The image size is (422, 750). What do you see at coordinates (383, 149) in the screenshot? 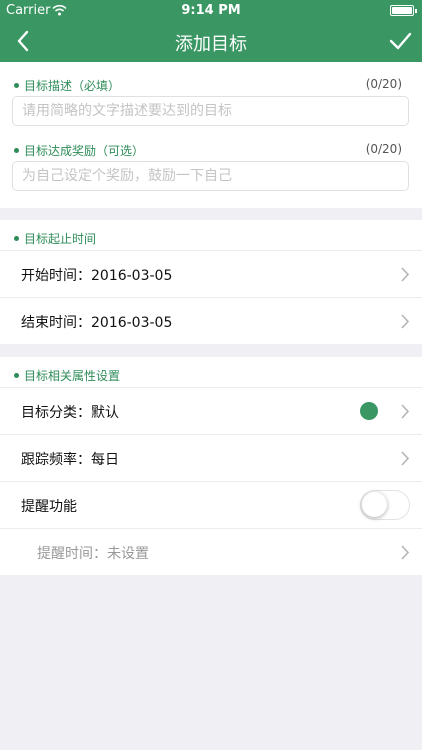
I see `reward-counter: (0/20)` at bounding box center [383, 149].